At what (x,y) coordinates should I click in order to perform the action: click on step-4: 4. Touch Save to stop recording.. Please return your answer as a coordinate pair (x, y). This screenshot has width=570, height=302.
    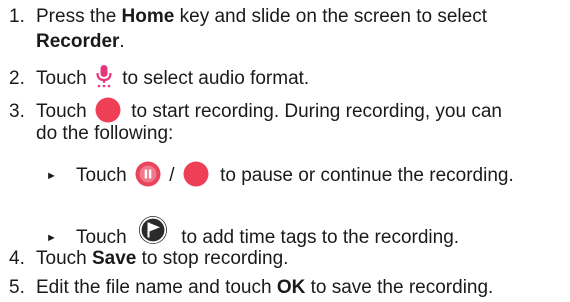
    Looking at the image, I should click on (148, 259).